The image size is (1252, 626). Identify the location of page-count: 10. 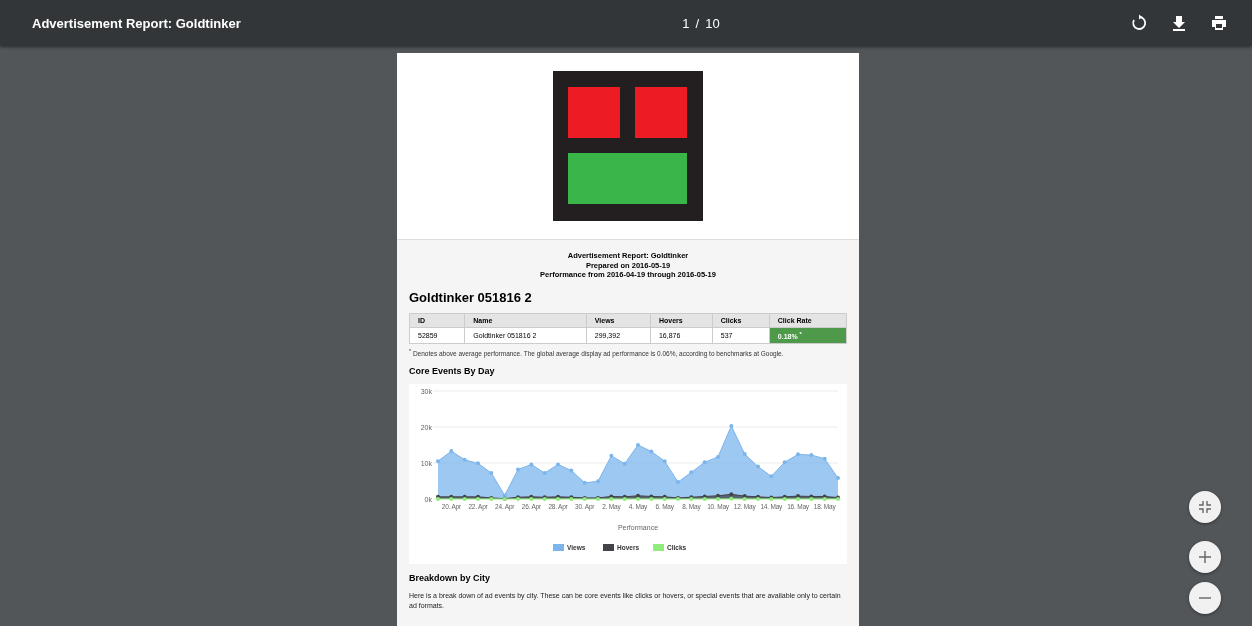
(712, 23).